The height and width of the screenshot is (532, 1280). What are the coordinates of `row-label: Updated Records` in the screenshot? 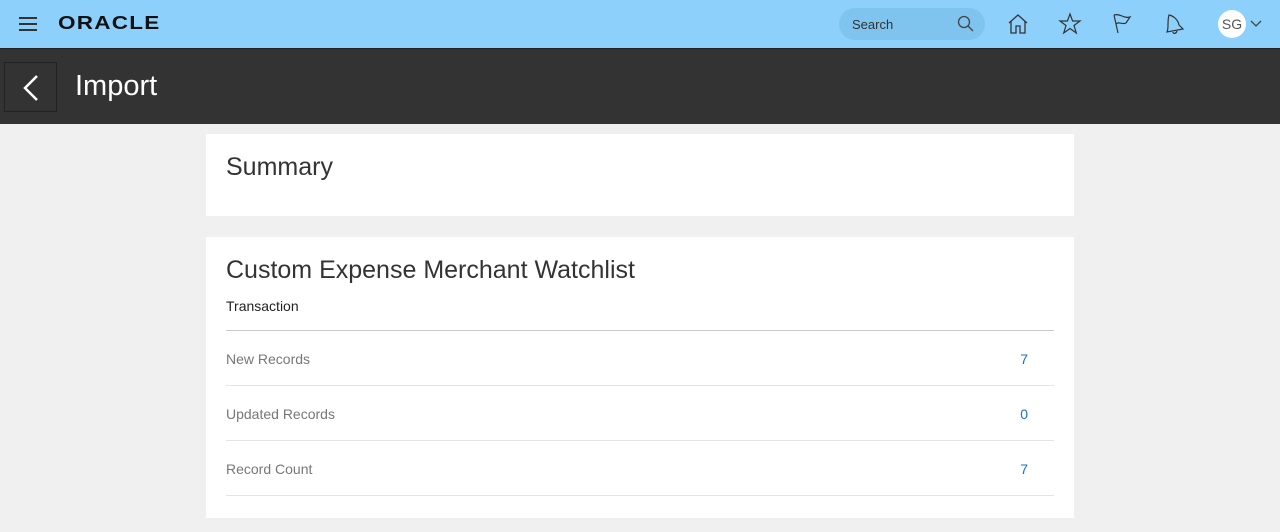 It's located at (280, 414).